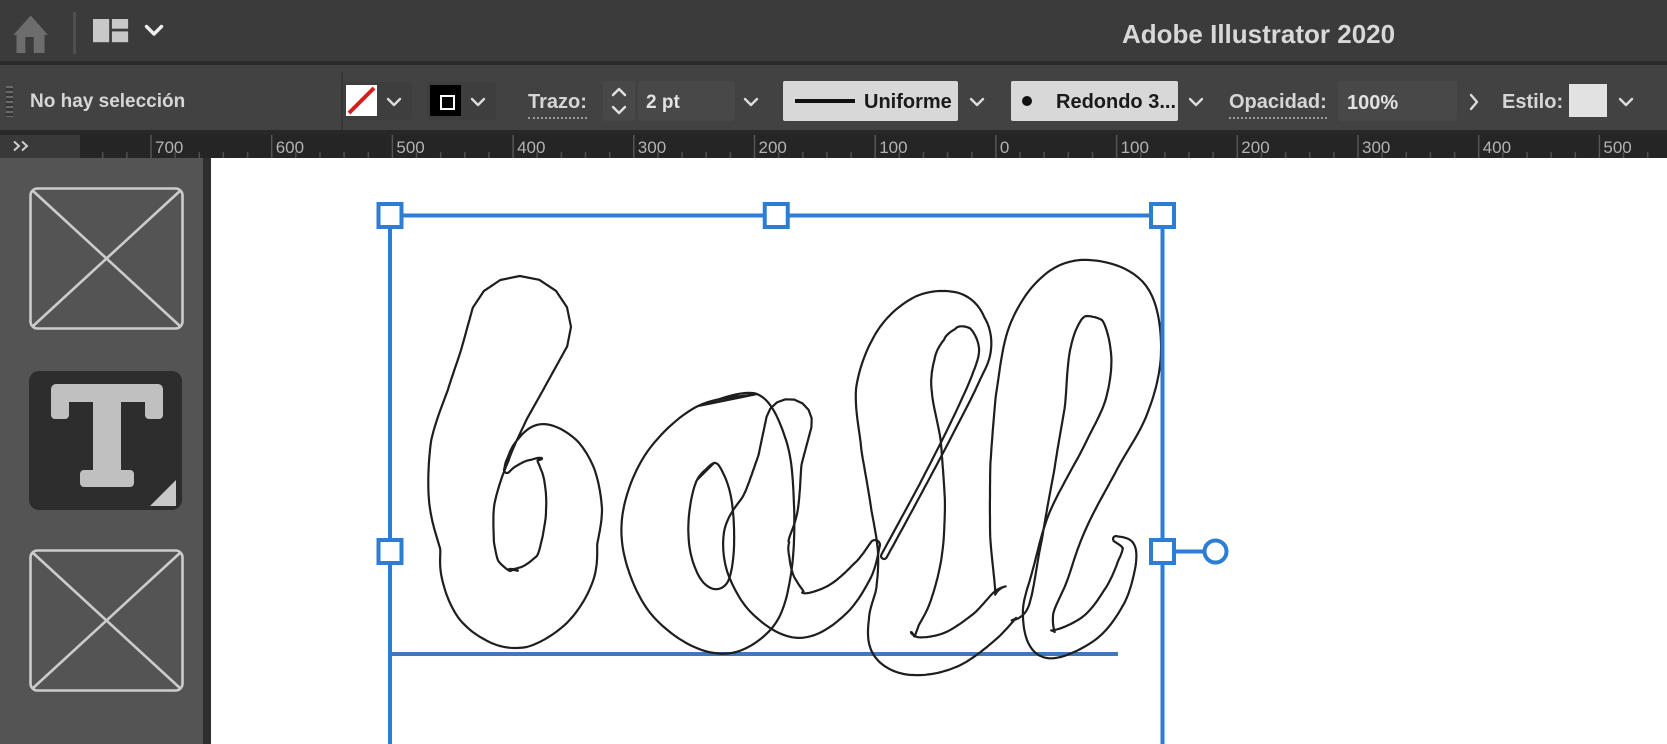 The width and height of the screenshot is (1667, 744). What do you see at coordinates (169, 147) in the screenshot?
I see `svg-text: 700` at bounding box center [169, 147].